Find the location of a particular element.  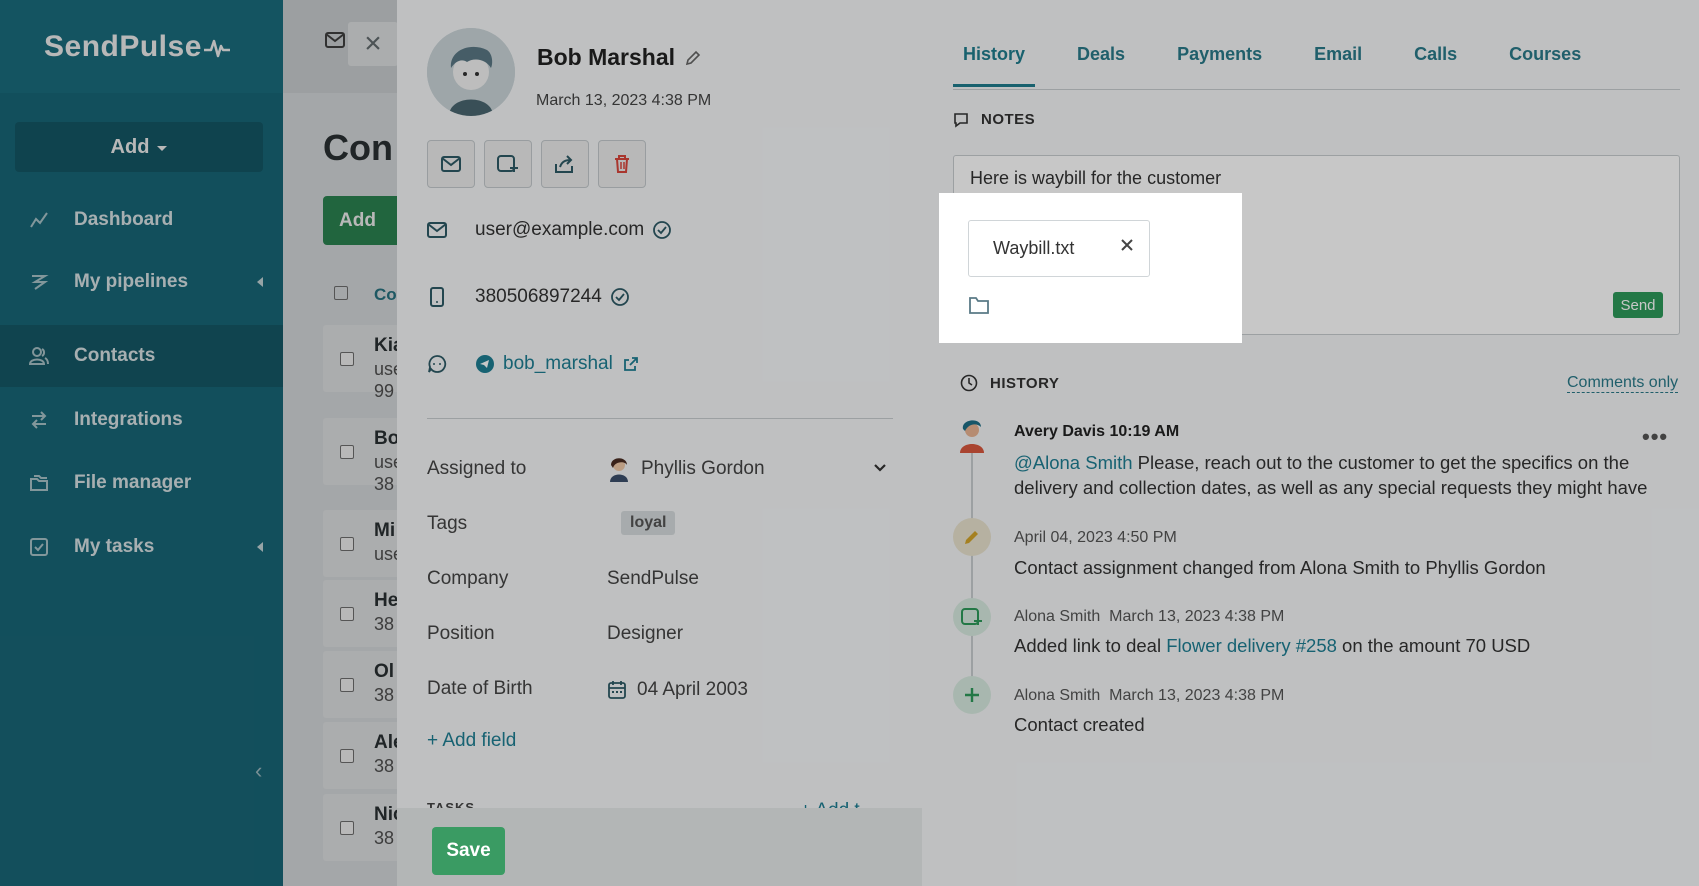

save-label: Save is located at coordinates (468, 850).